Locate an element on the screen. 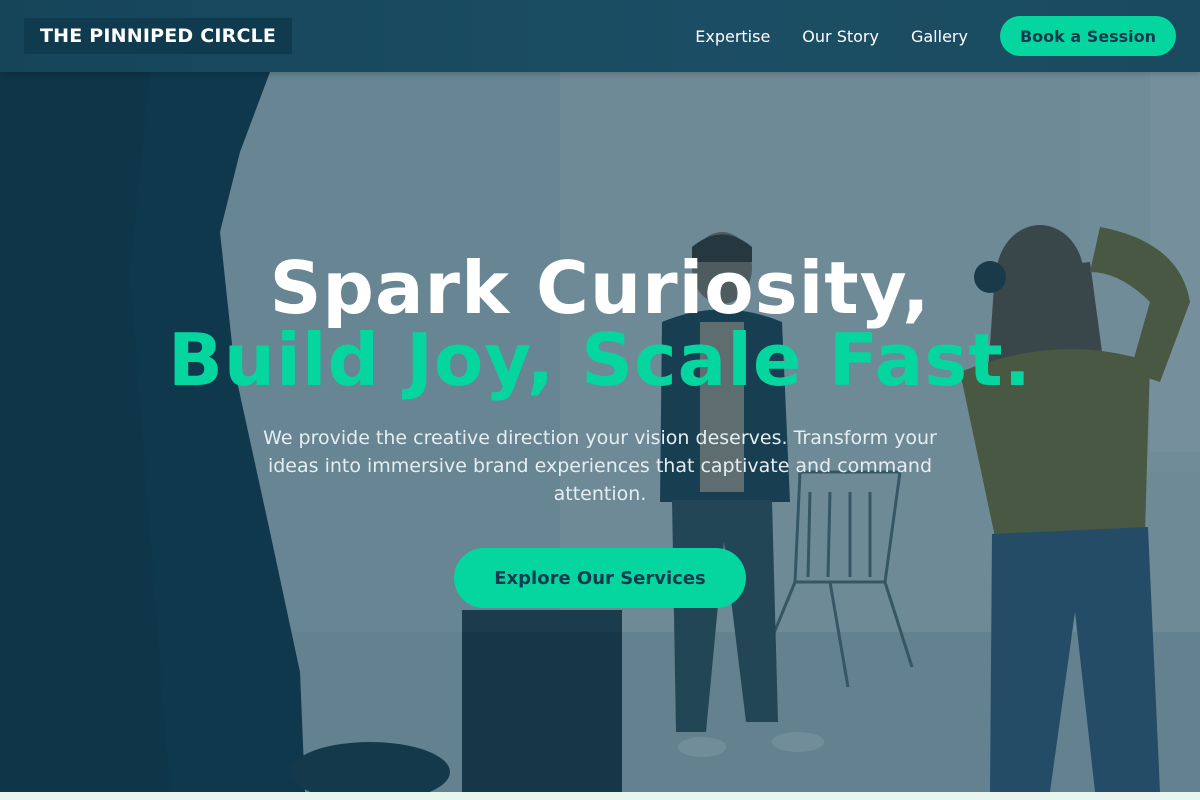 This screenshot has width=1200, height=800. nav-link-our-story: Our Story is located at coordinates (840, 36).